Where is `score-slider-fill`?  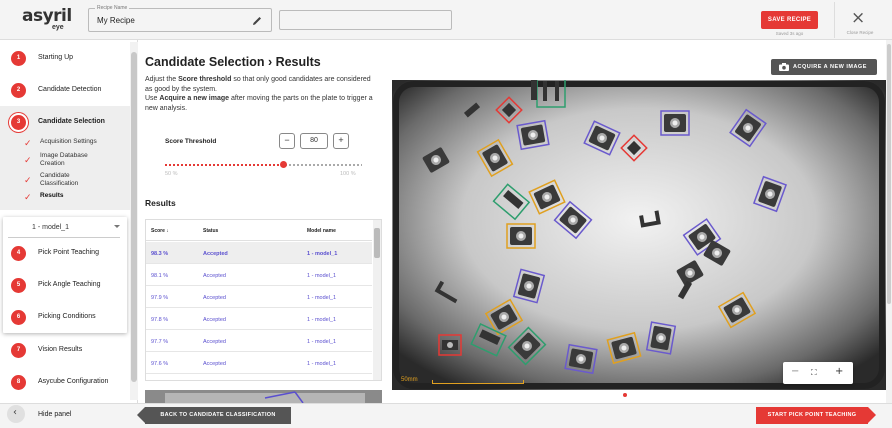
score-slider-fill is located at coordinates (224, 165).